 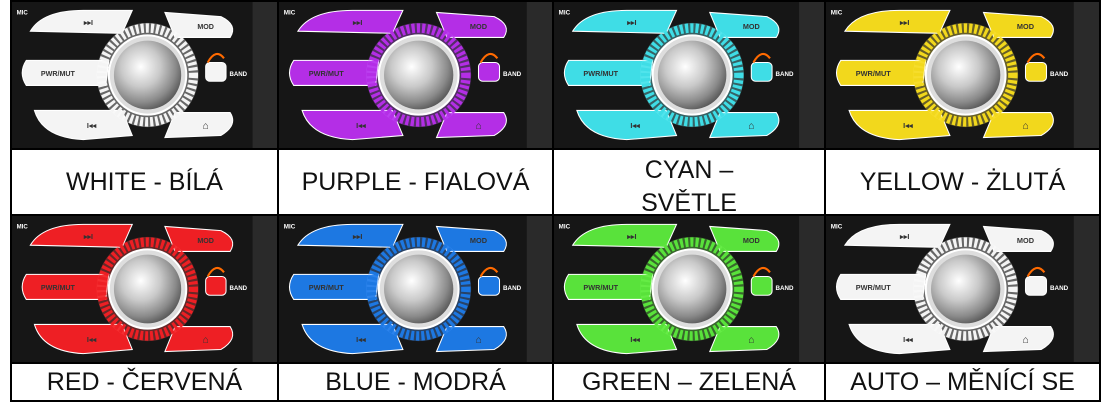 What do you see at coordinates (415, 181) in the screenshot?
I see `color-name-text: PURPLE - FIALOVÁ` at bounding box center [415, 181].